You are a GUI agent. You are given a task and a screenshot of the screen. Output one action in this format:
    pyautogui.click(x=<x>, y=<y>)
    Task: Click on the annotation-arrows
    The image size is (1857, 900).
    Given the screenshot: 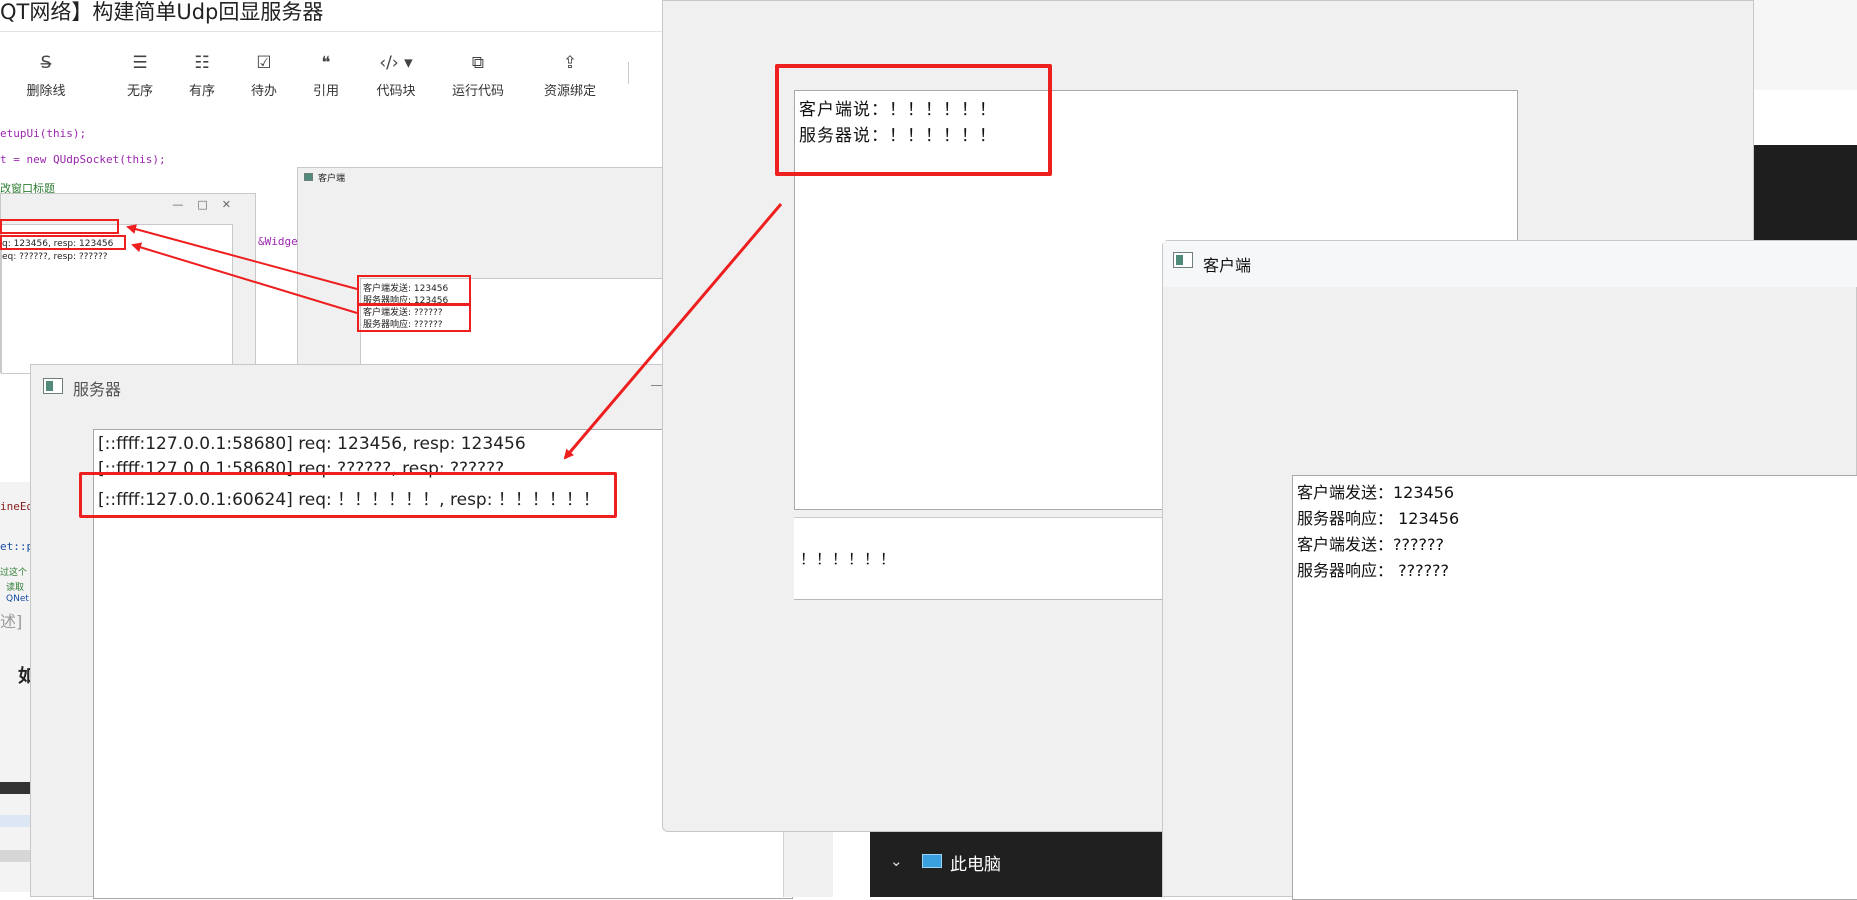 What is the action you would take?
    pyautogui.click(x=454, y=331)
    